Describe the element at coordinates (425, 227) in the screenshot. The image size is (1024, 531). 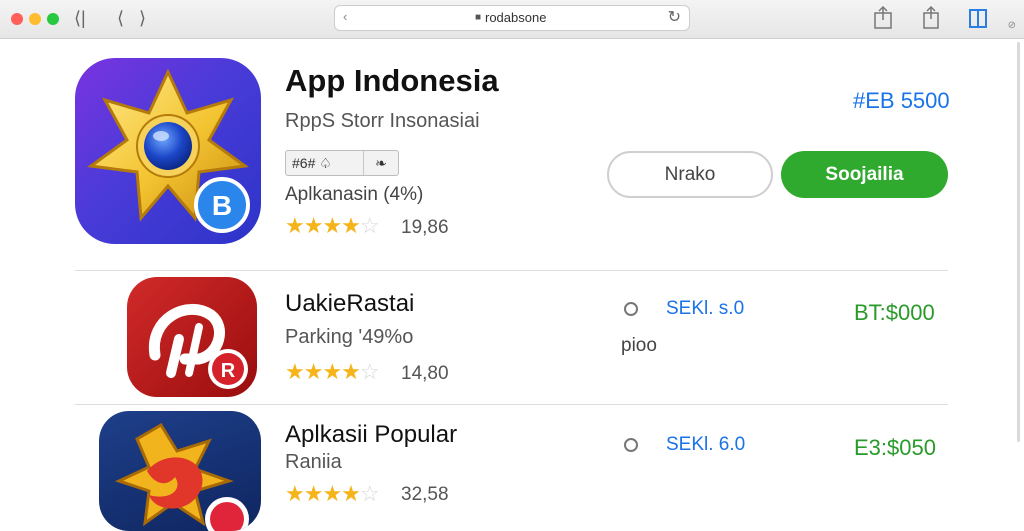
I see `rating-count: 19,86` at that location.